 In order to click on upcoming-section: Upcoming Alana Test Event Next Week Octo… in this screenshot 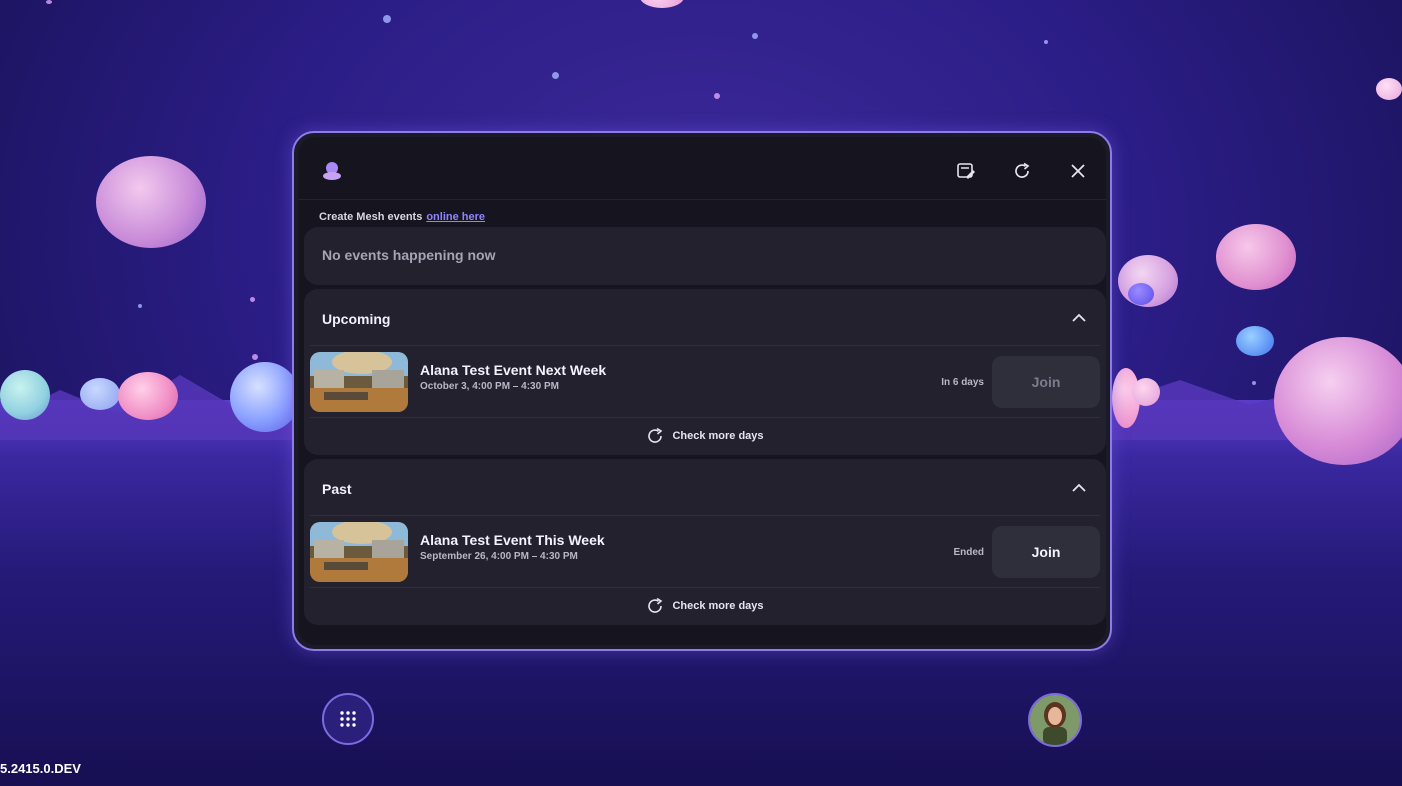, I will do `click(705, 372)`.